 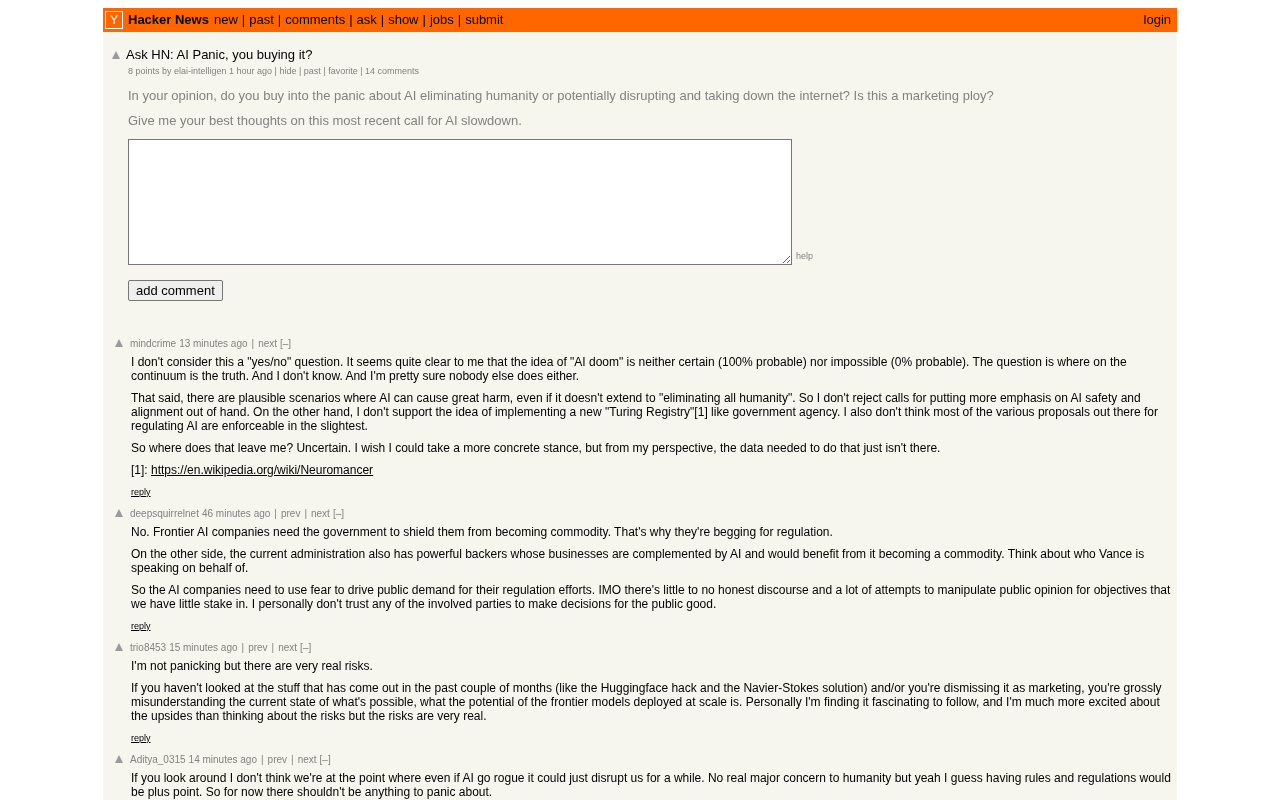 I want to click on nav-link: submit, so click(x=484, y=20).